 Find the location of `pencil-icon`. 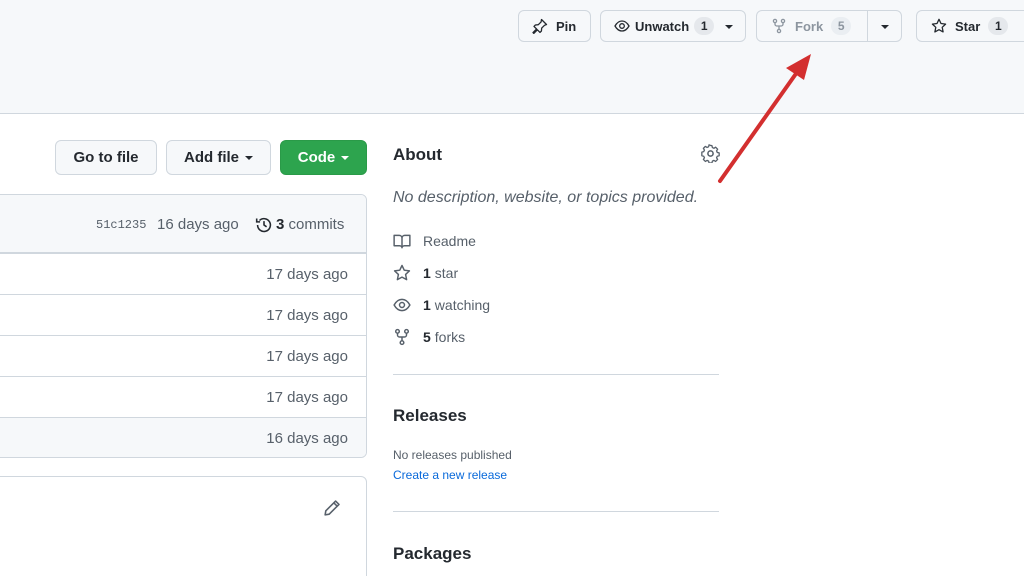

pencil-icon is located at coordinates (332, 508).